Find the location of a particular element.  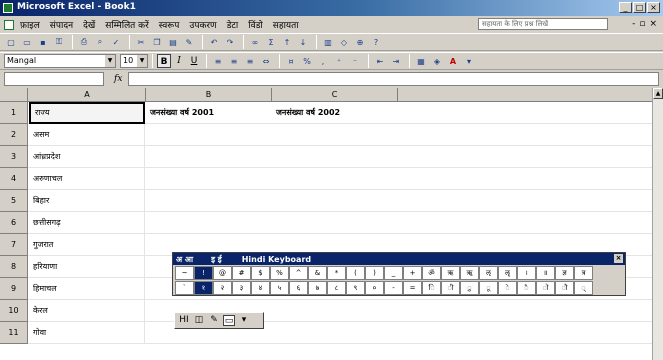

palette-key: @ is located at coordinates (222, 273).